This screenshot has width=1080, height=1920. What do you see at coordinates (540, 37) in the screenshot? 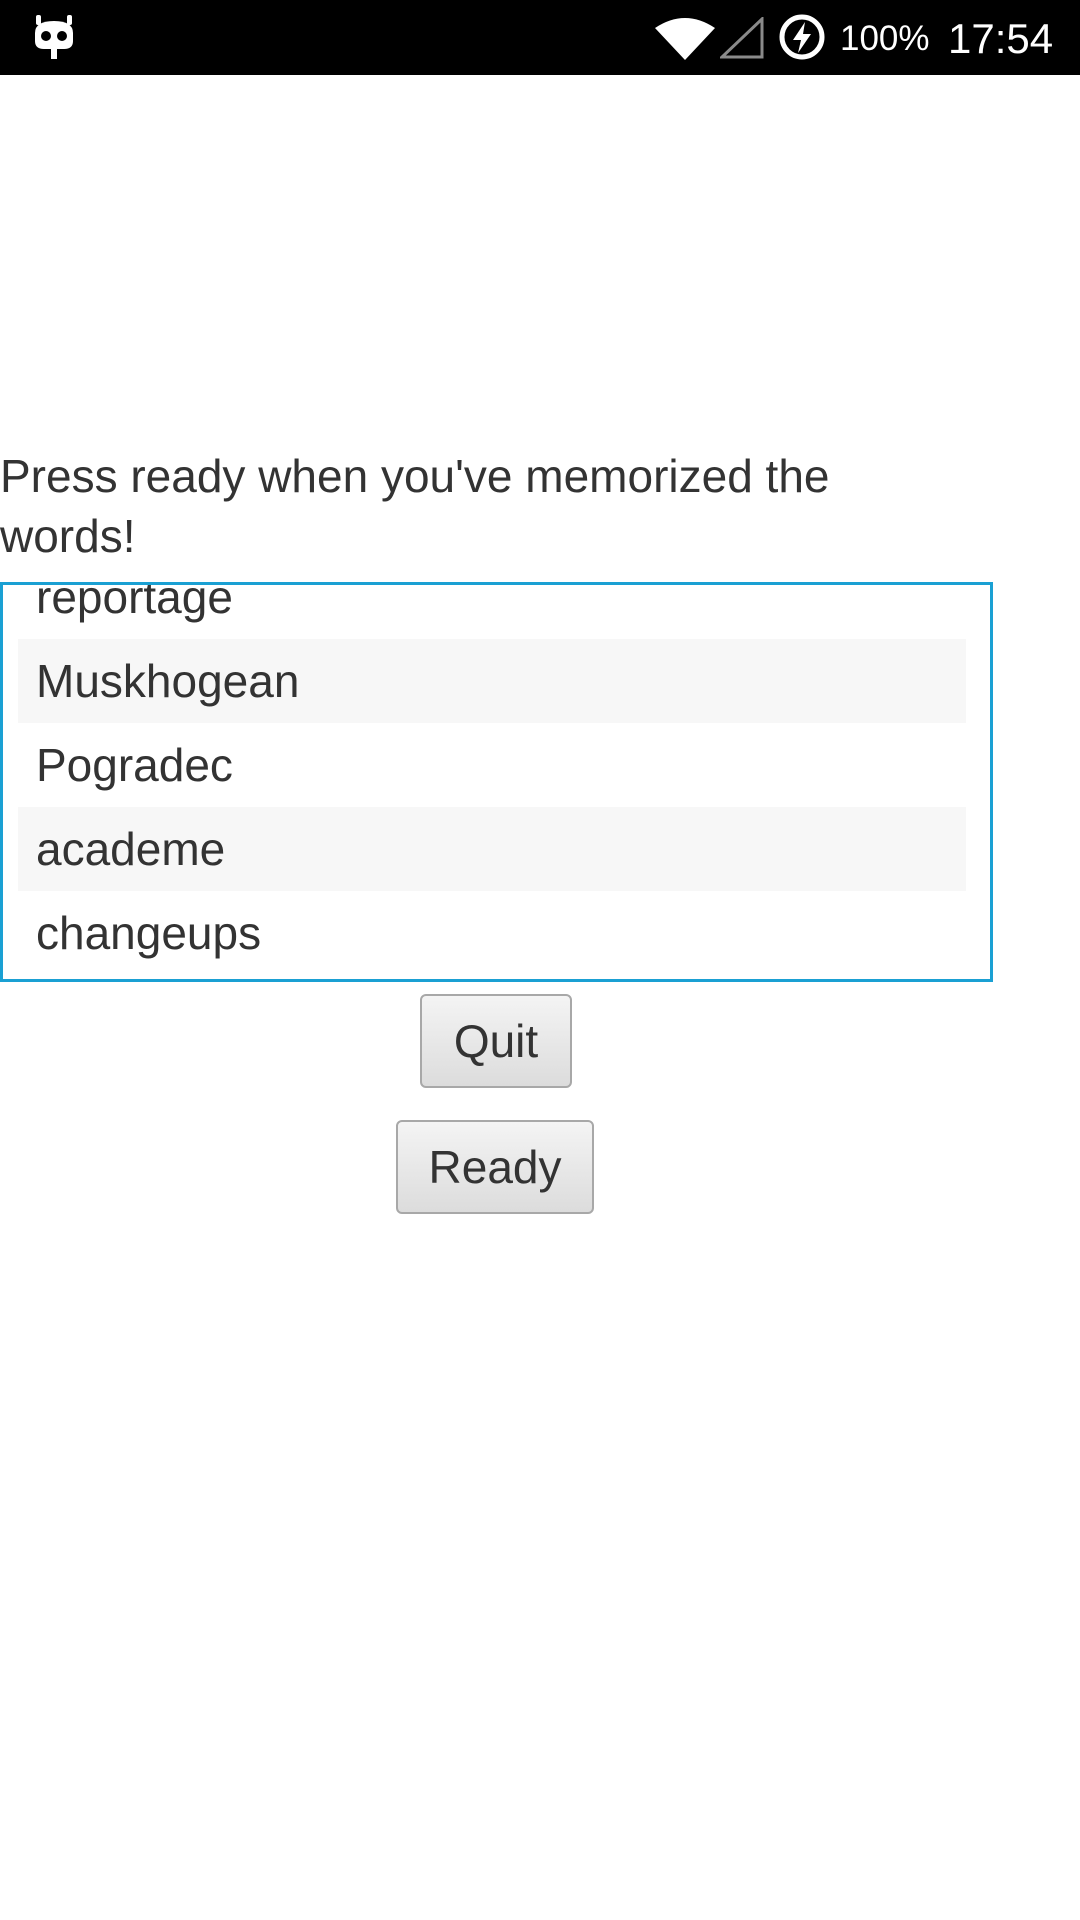
I see `status-bar: 100% 17:54` at bounding box center [540, 37].